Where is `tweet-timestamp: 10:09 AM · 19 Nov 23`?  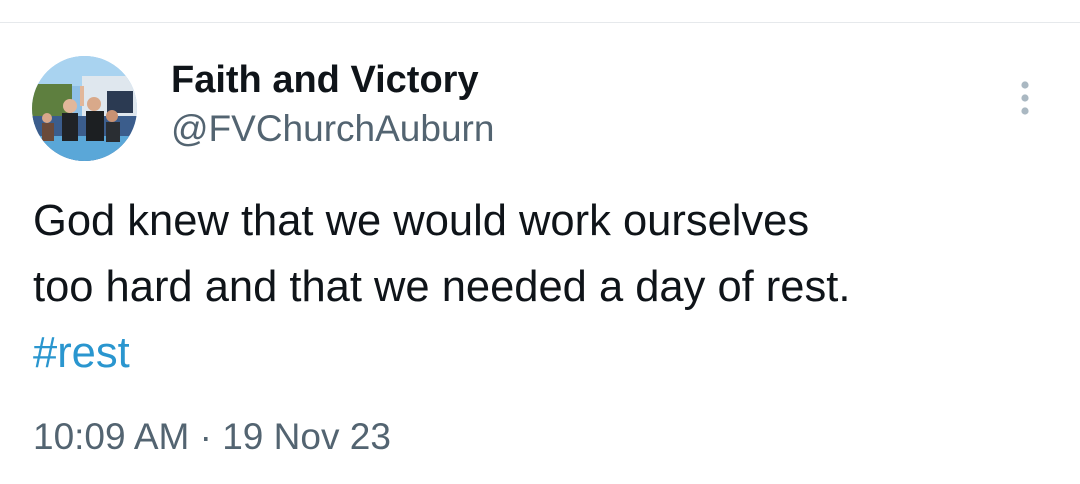
tweet-timestamp: 10:09 AM · 19 Nov 23 is located at coordinates (212, 437).